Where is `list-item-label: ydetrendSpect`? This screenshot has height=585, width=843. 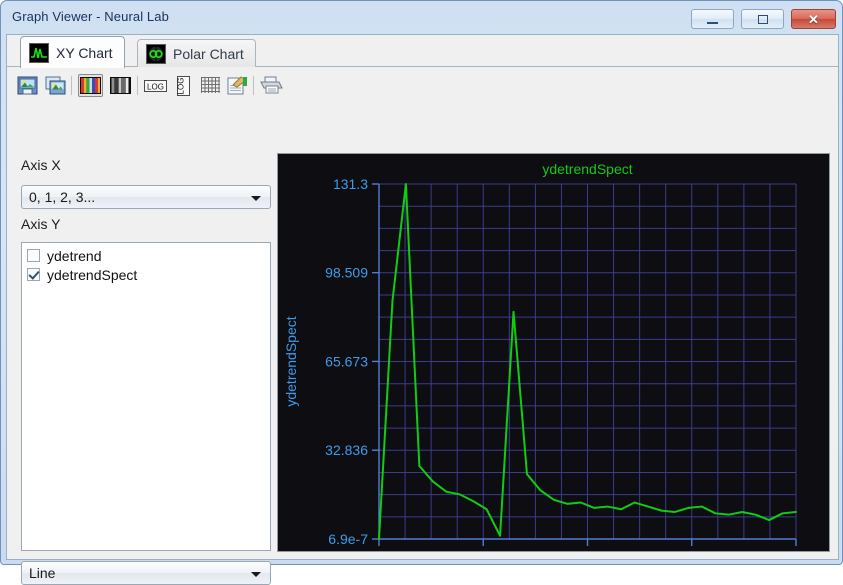
list-item-label: ydetrendSpect is located at coordinates (92, 274).